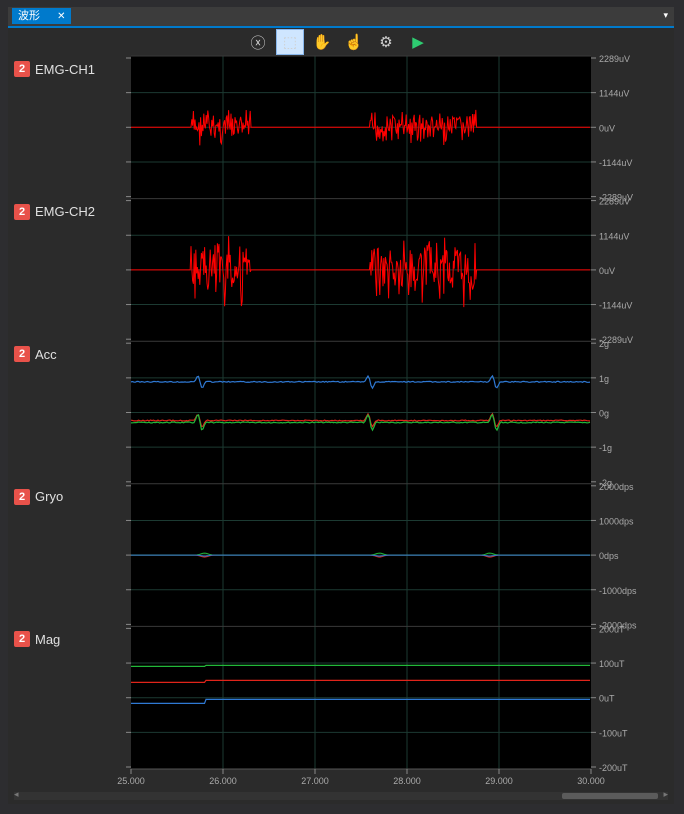 This screenshot has width=684, height=814. Describe the element at coordinates (499, 781) in the screenshot. I see `x-tick-label: 29.000` at that location.